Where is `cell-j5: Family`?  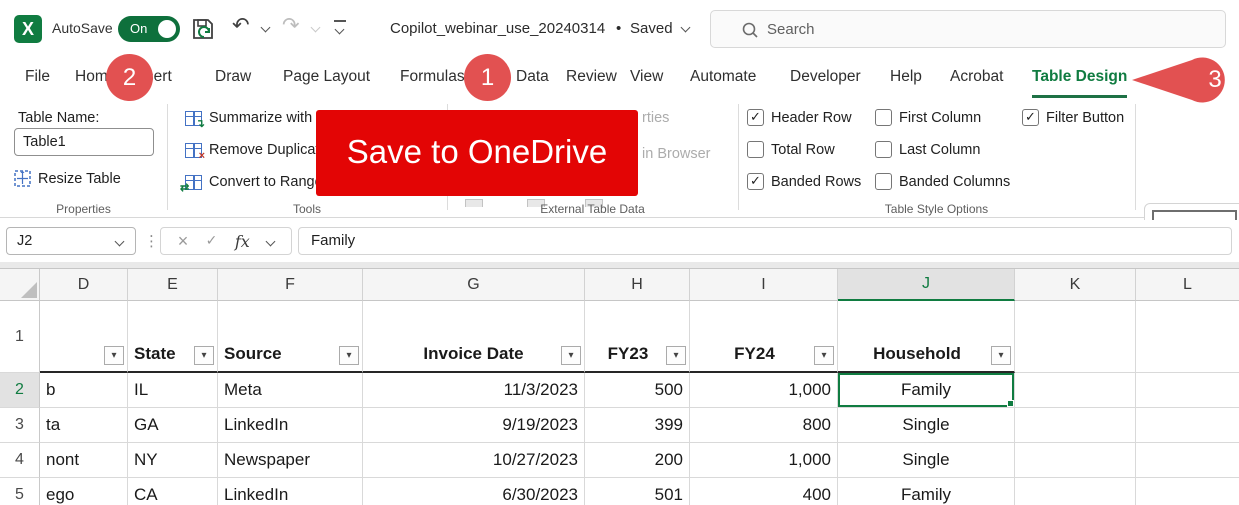 cell-j5: Family is located at coordinates (926, 491).